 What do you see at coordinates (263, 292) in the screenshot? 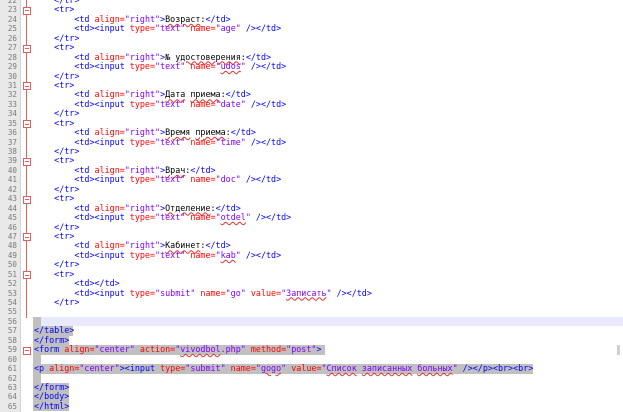
I see `code-token: value=` at bounding box center [263, 292].